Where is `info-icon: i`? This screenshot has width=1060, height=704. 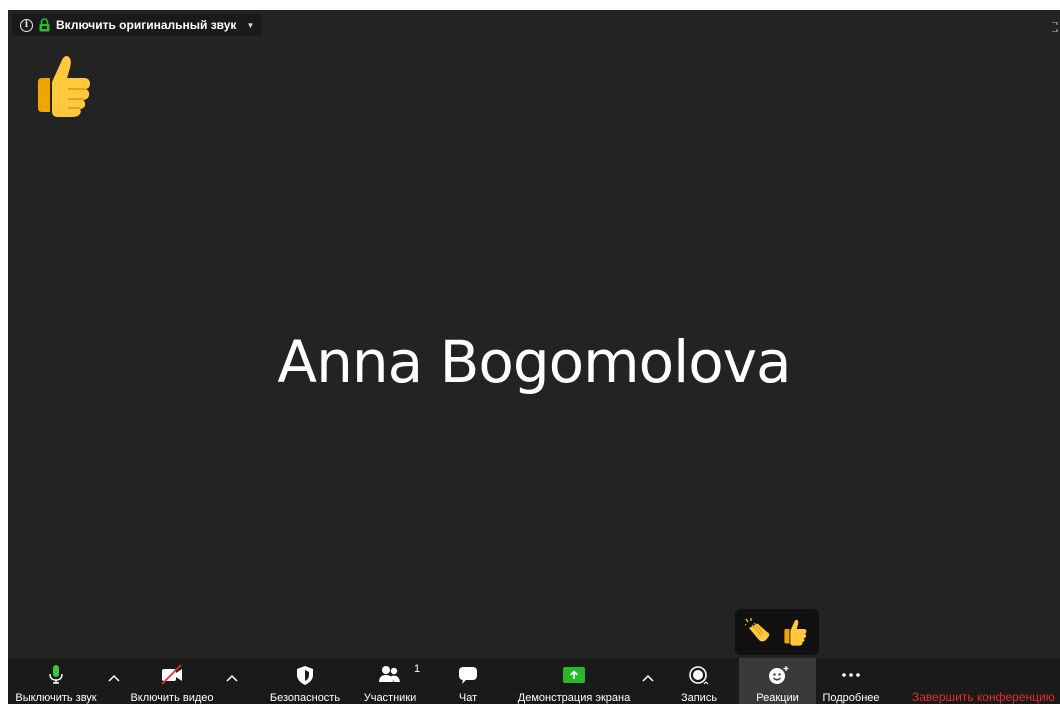 info-icon: i is located at coordinates (26, 25).